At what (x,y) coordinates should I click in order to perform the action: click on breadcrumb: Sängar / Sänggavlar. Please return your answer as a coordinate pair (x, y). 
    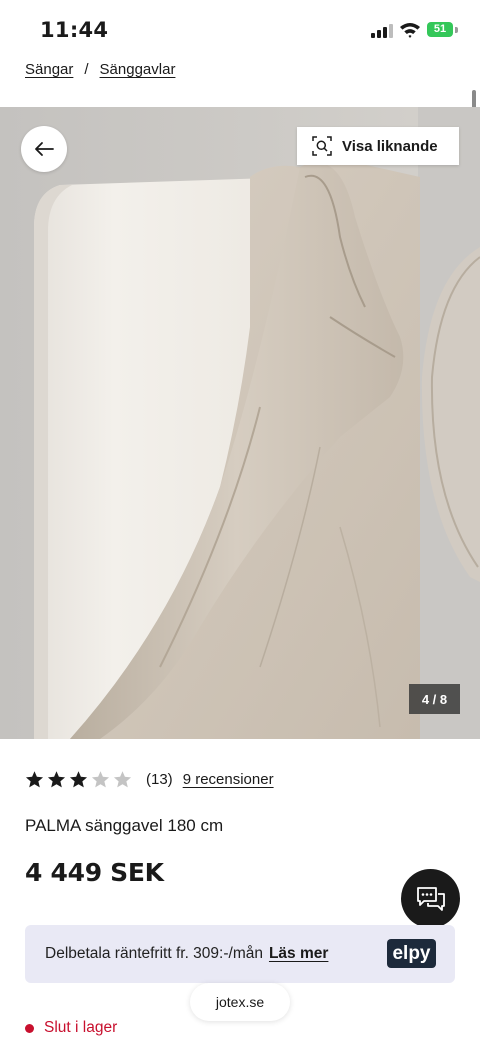
    Looking at the image, I should click on (100, 69).